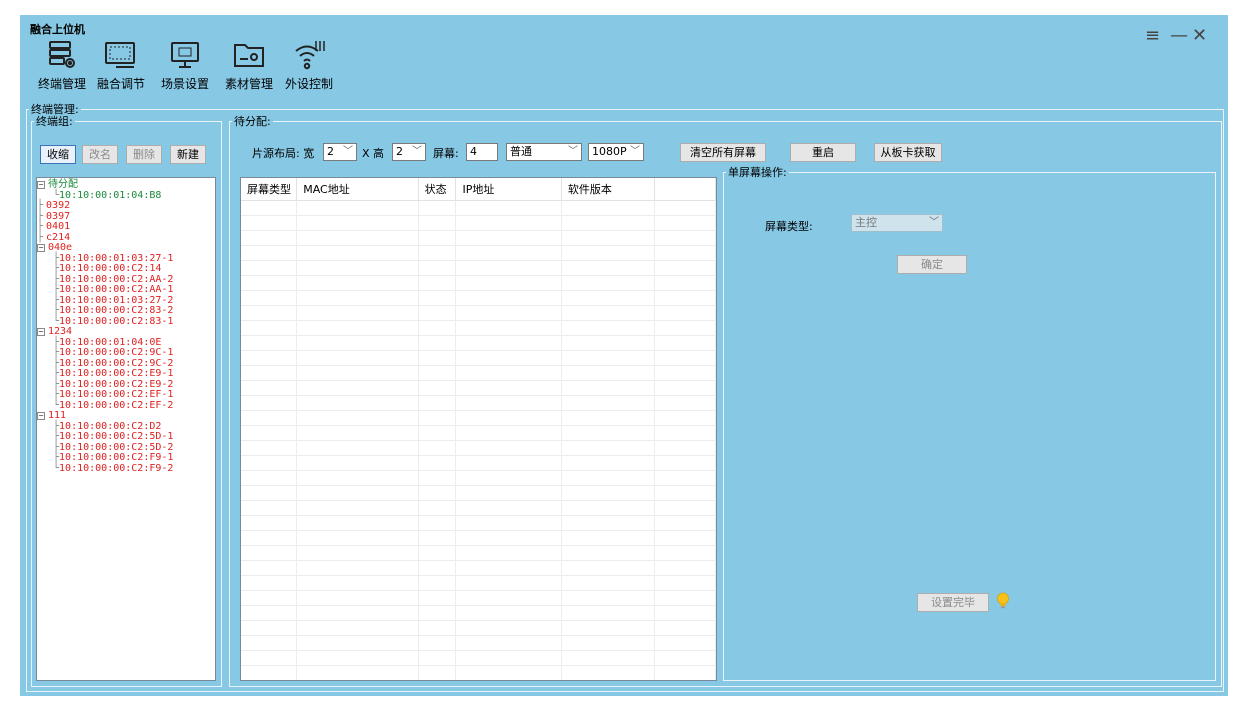  I want to click on grid-header-row: 屏幕类型 MAC地址 状态 IP地址 软件版本, so click(478, 189).